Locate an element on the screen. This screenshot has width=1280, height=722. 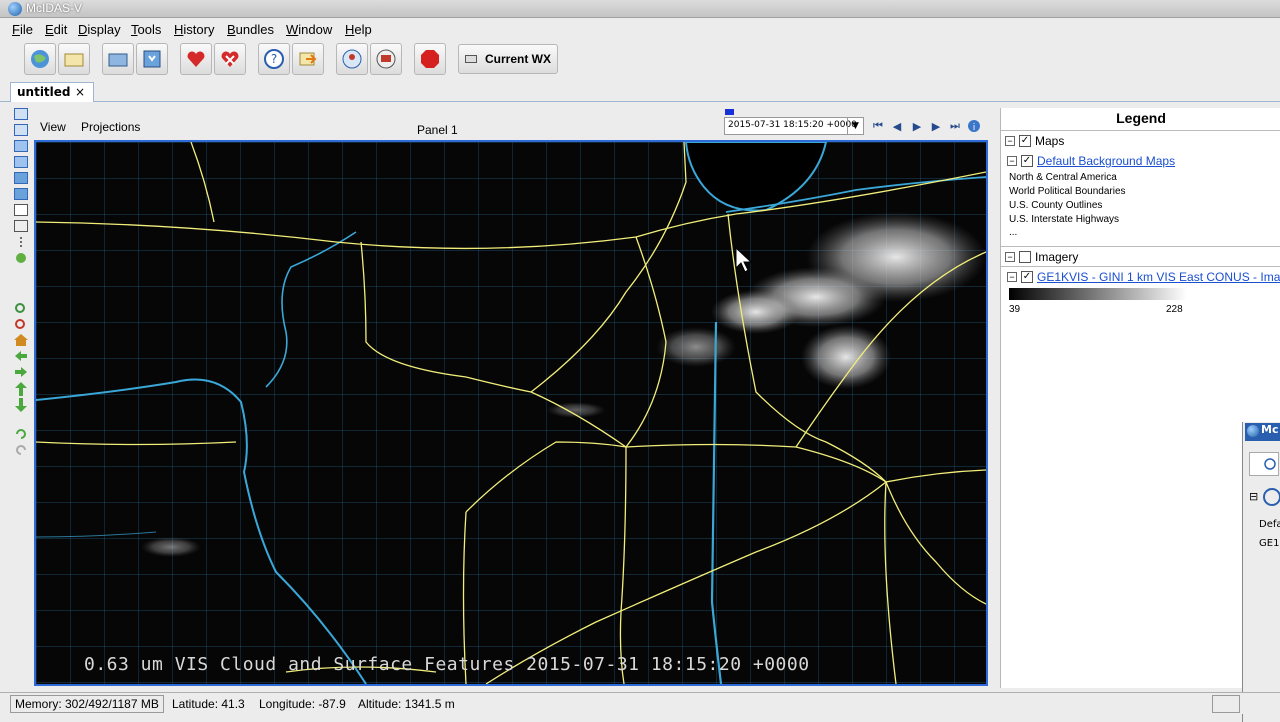
view-side-toolbar is located at coordinates (22, 286).